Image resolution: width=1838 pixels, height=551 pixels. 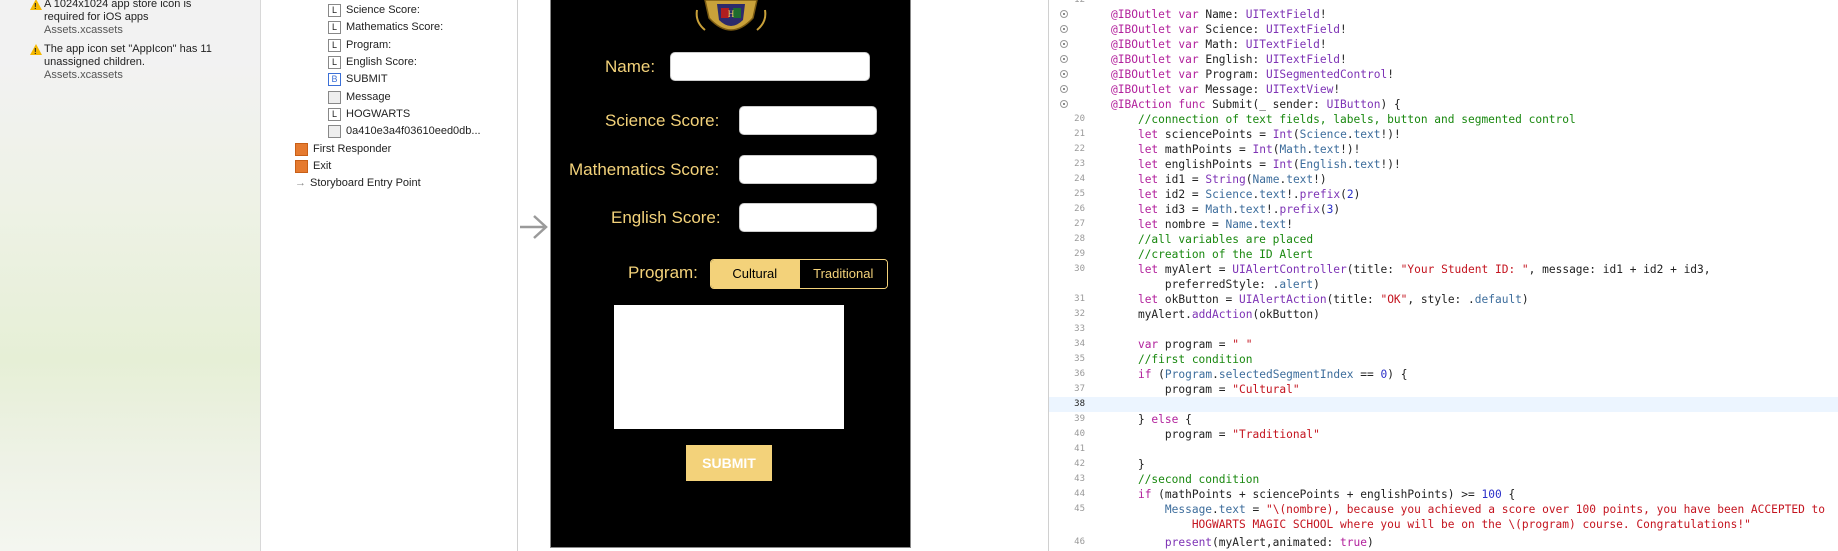 I want to click on code-line: 29 //creation of the ID Alert, so click(x=1443, y=254).